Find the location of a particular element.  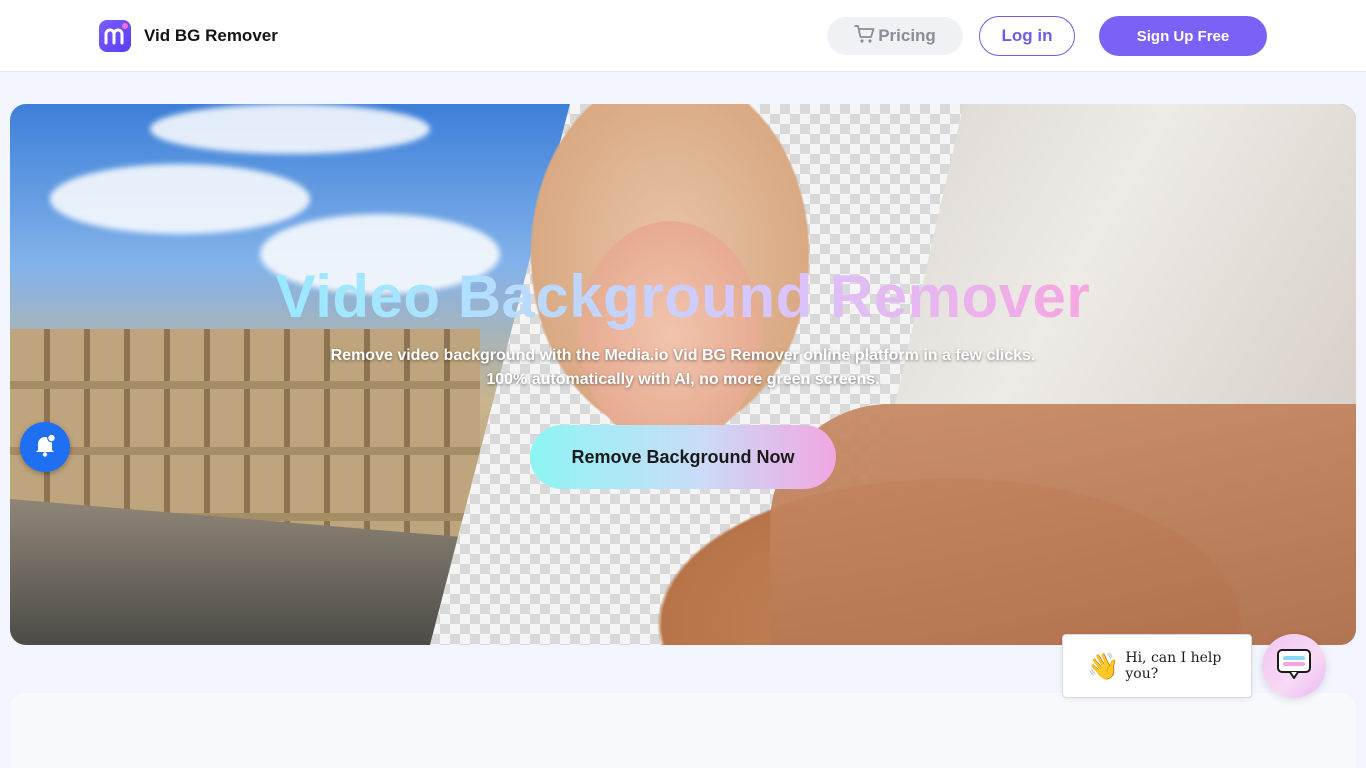

logo-dot is located at coordinates (125, 26).